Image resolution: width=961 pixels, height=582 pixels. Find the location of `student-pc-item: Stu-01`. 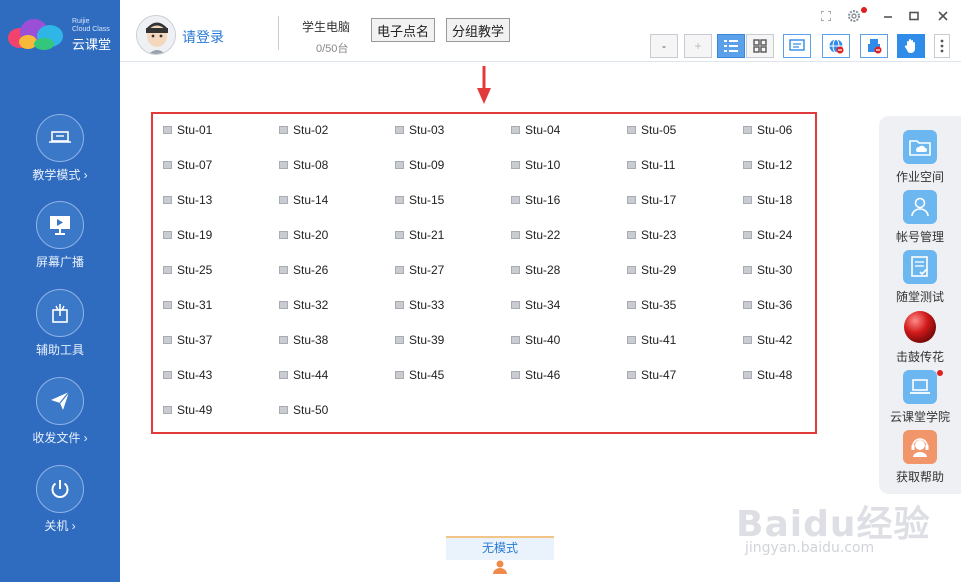

student-pc-item: Stu-01 is located at coordinates (187, 130).